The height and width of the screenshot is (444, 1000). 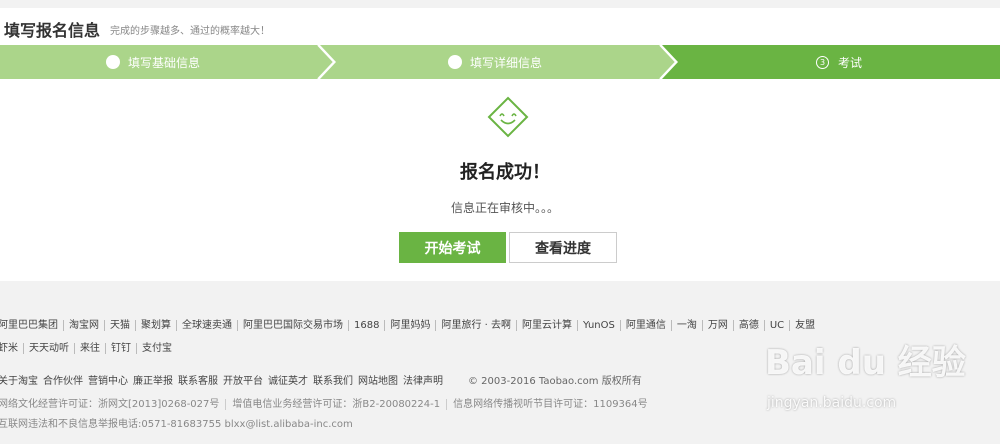 I want to click on license-item: 网络文化经营许可证：浙网文[2013]0268-027号, so click(x=113, y=404).